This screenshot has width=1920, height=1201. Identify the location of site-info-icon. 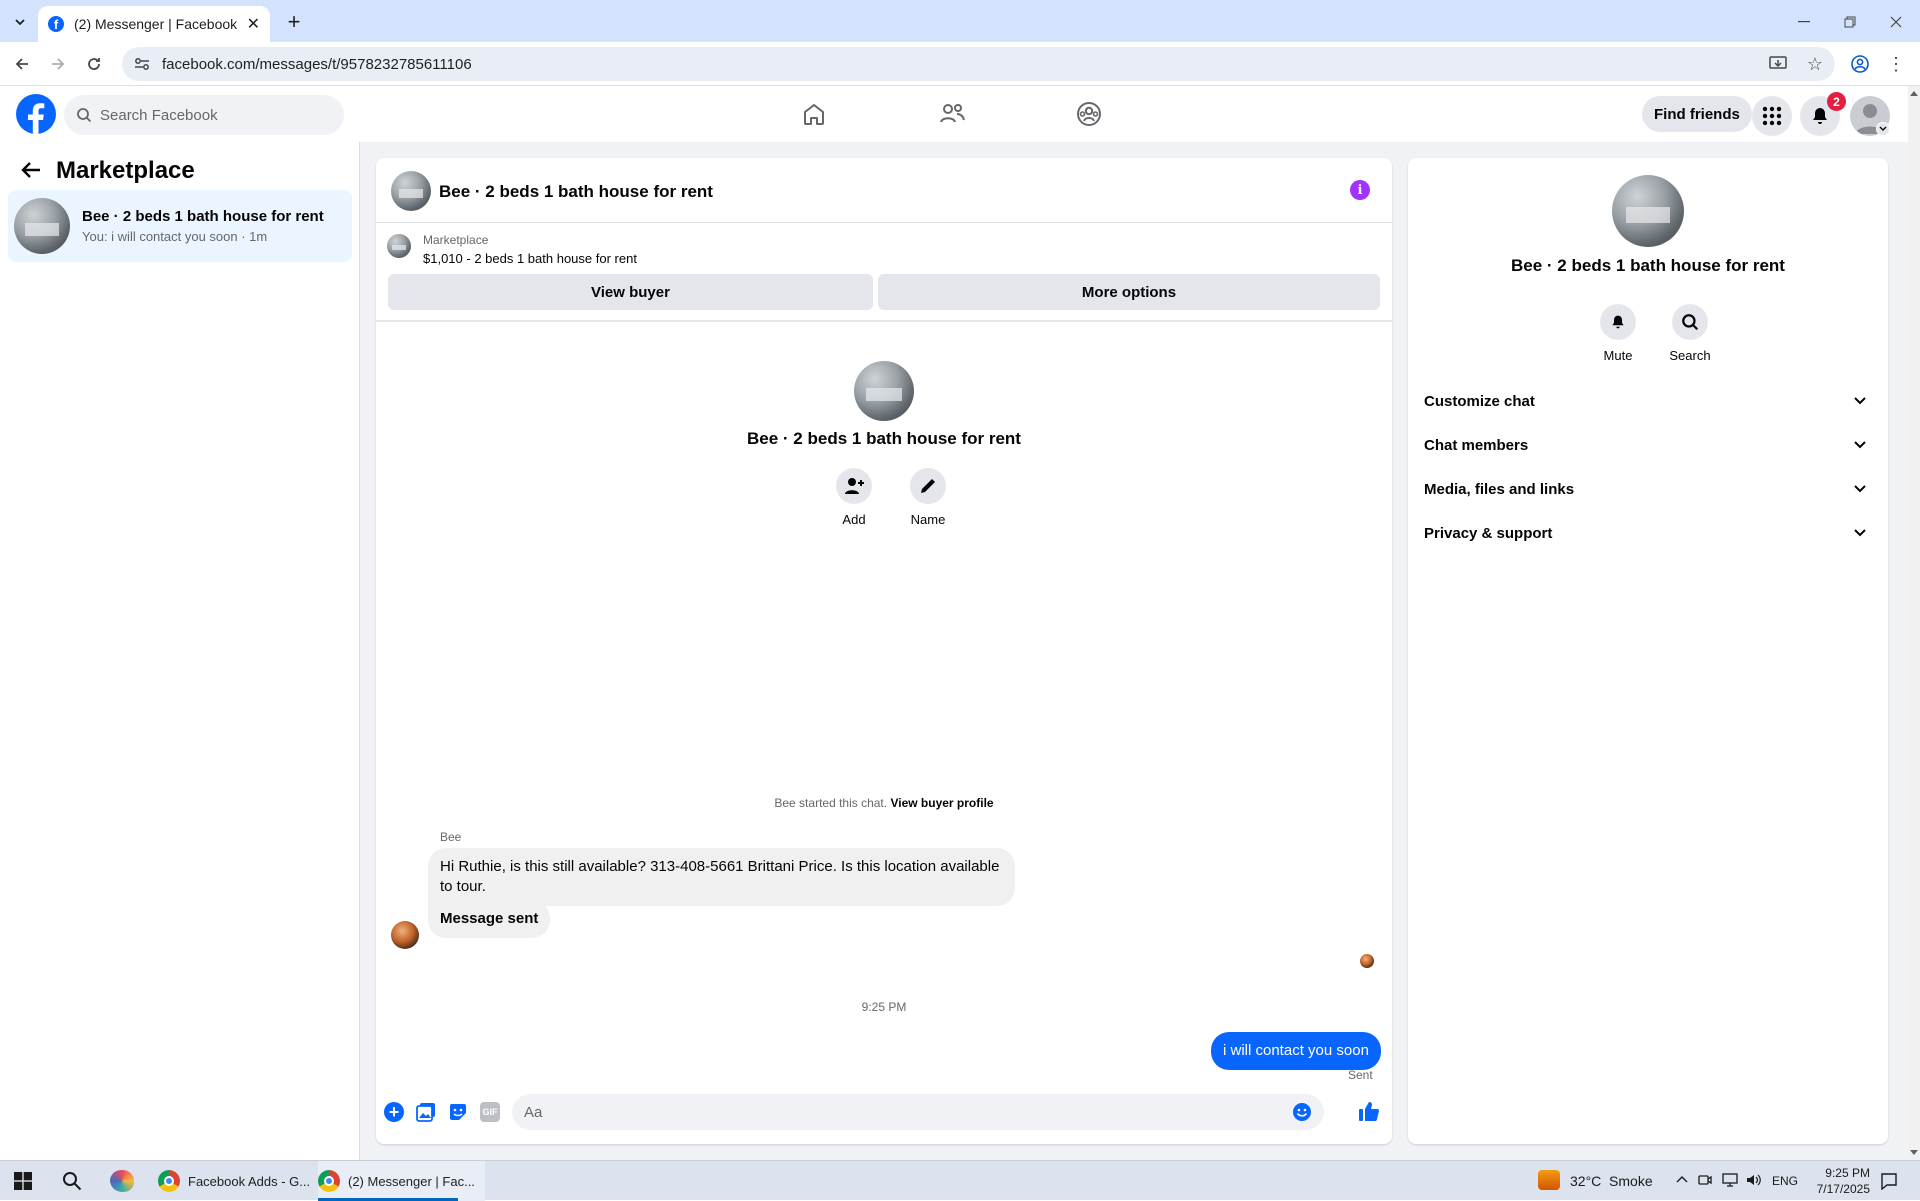
(142, 64).